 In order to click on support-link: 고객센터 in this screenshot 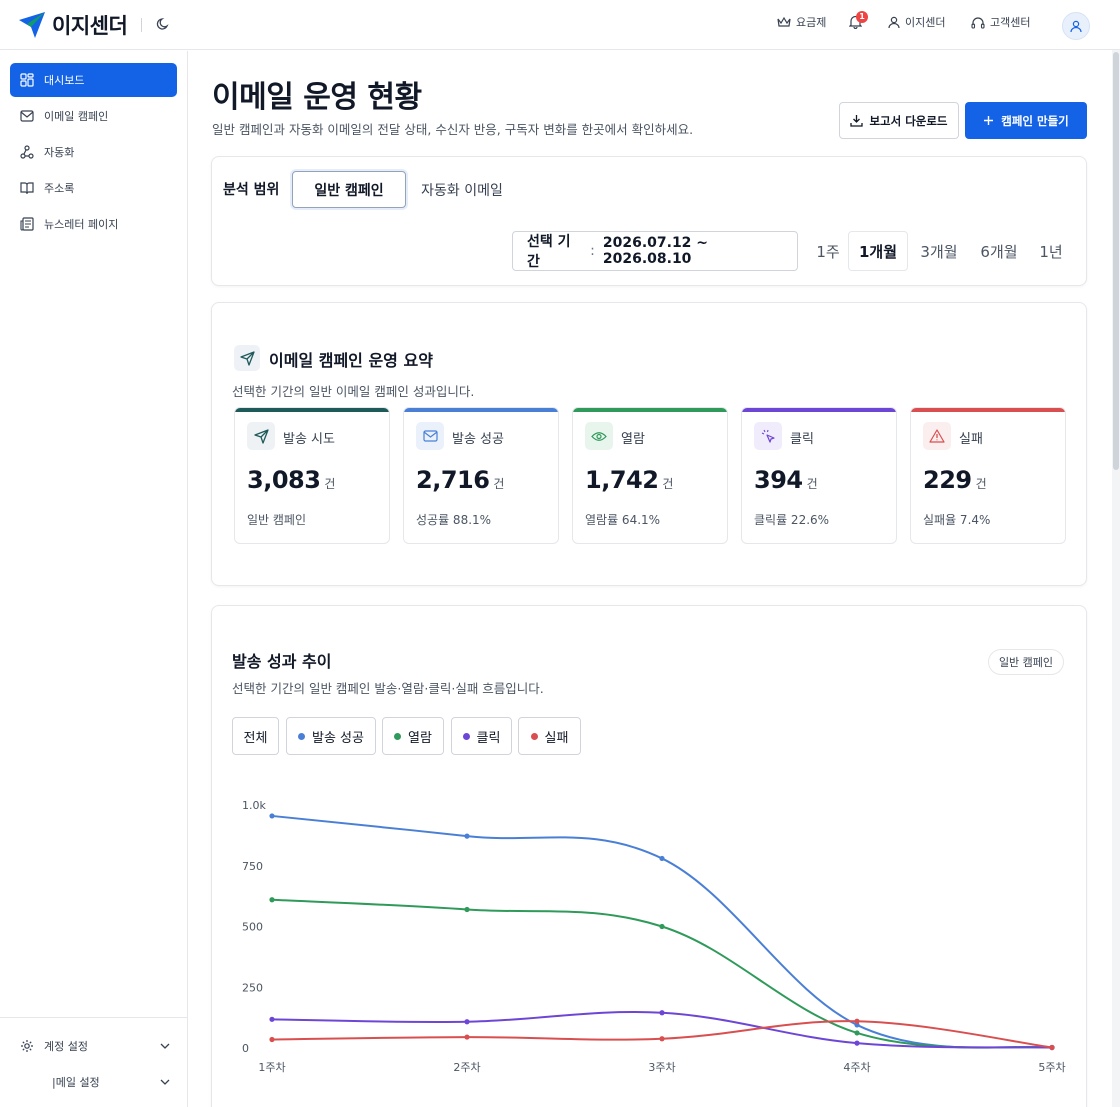, I will do `click(1000, 22)`.